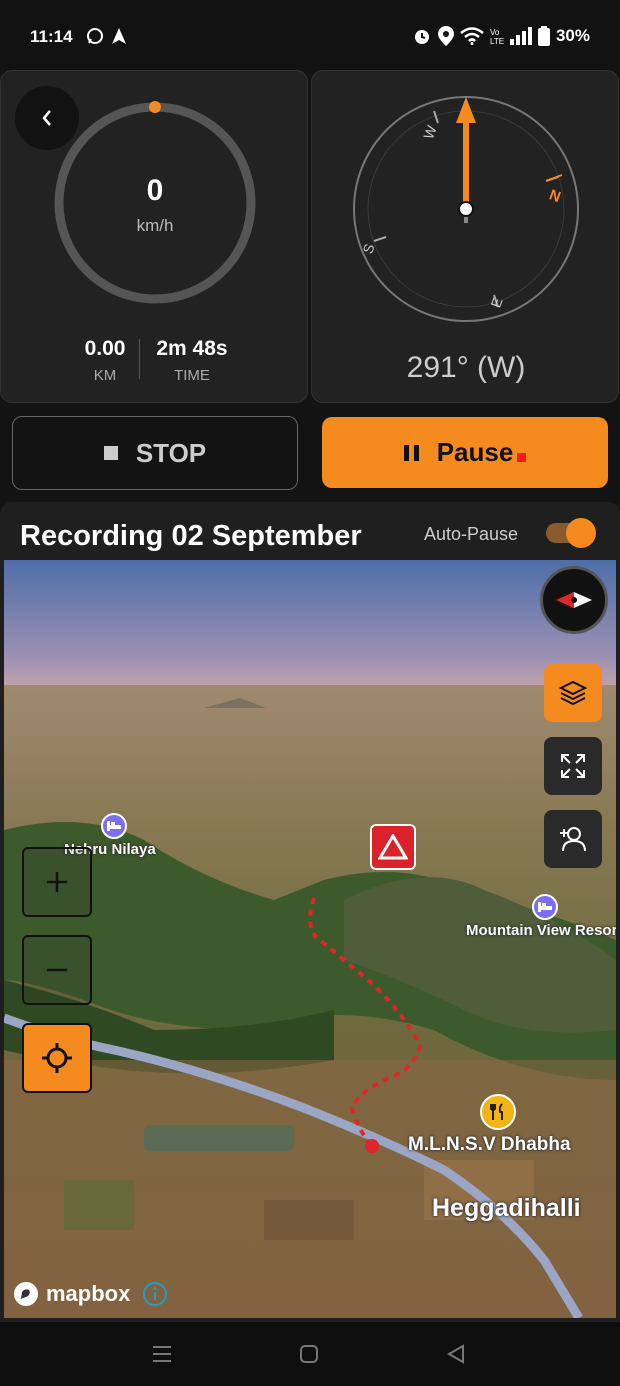  What do you see at coordinates (472, 36) in the screenshot?
I see `wifi-icon` at bounding box center [472, 36].